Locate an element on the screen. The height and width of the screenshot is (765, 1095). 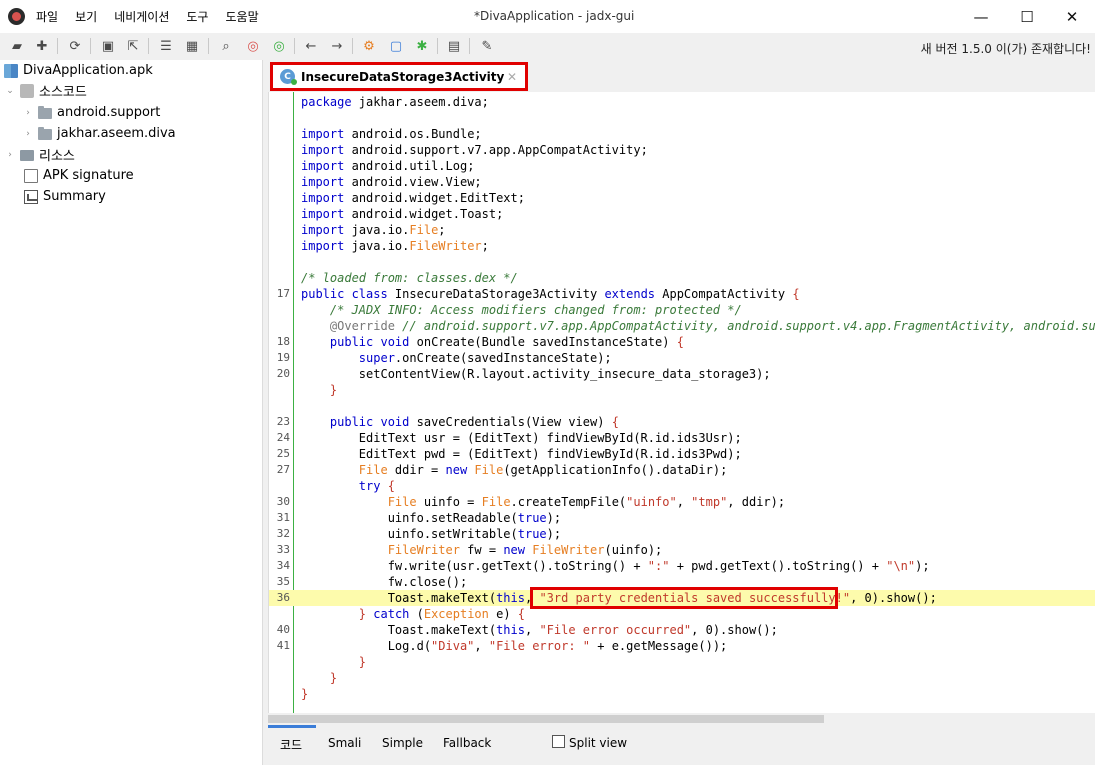
resources-icon is located at coordinates (27, 155).